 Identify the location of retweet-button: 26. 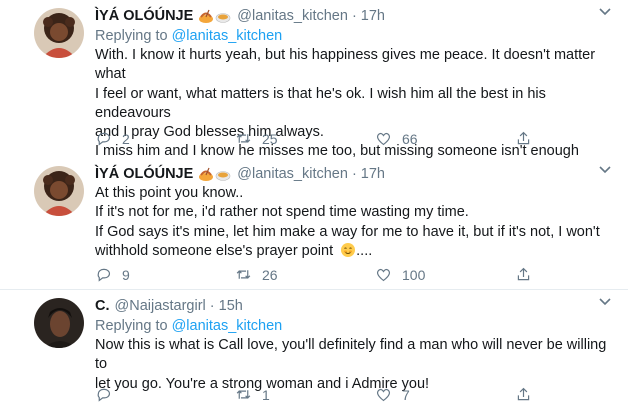
(305, 274).